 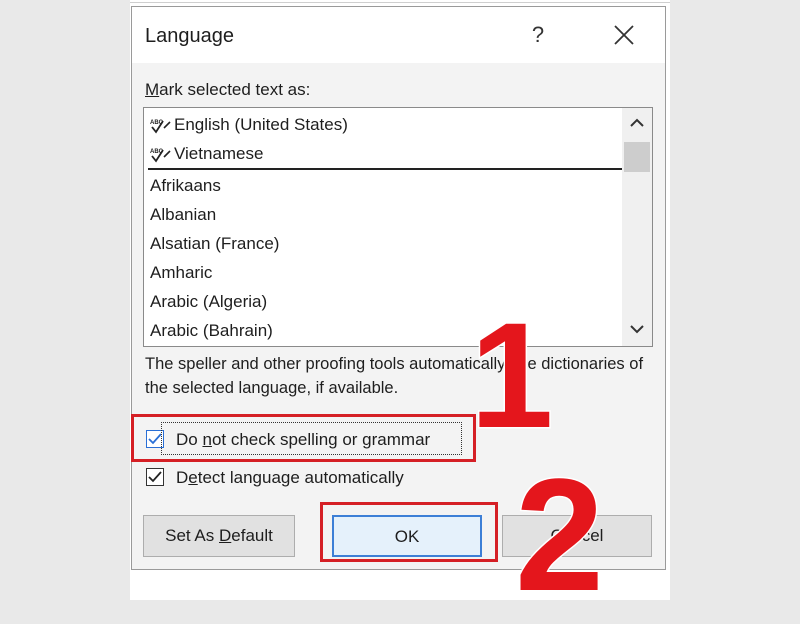 What do you see at coordinates (235, 89) in the screenshot?
I see `mark-label-post: ark selected text as:` at bounding box center [235, 89].